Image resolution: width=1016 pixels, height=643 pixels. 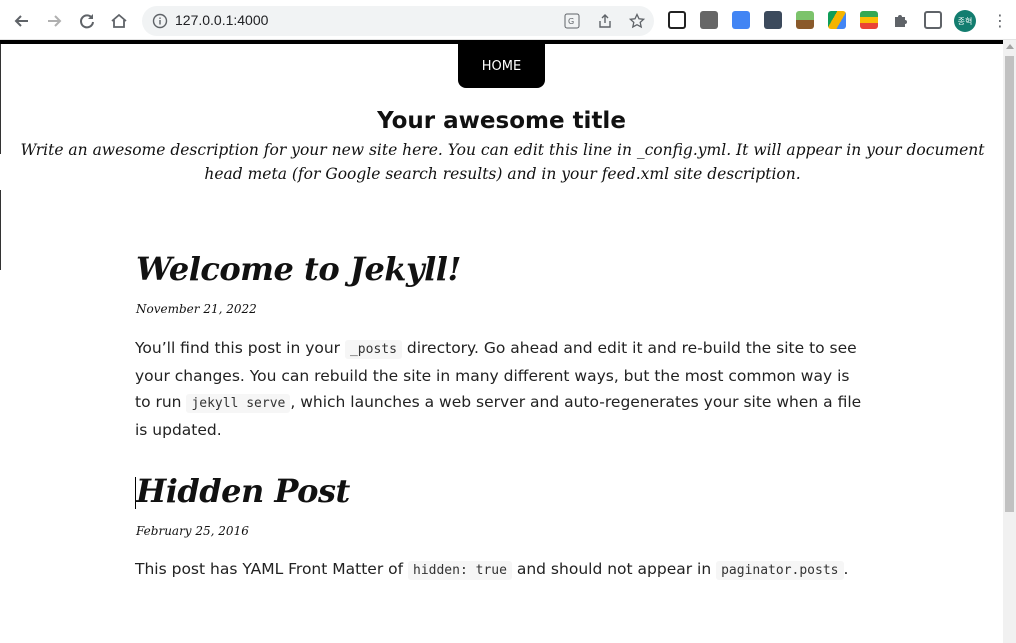 What do you see at coordinates (22, 21) in the screenshot?
I see `back-icon` at bounding box center [22, 21].